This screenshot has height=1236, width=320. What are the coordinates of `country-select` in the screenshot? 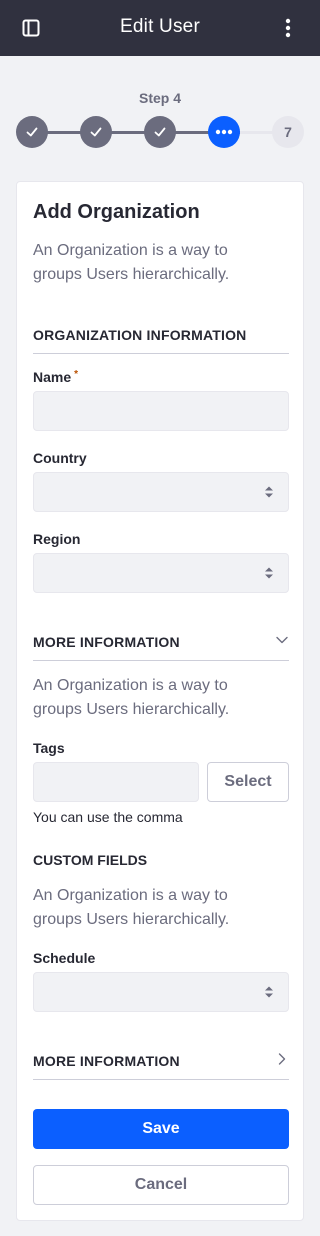 It's located at (161, 492).